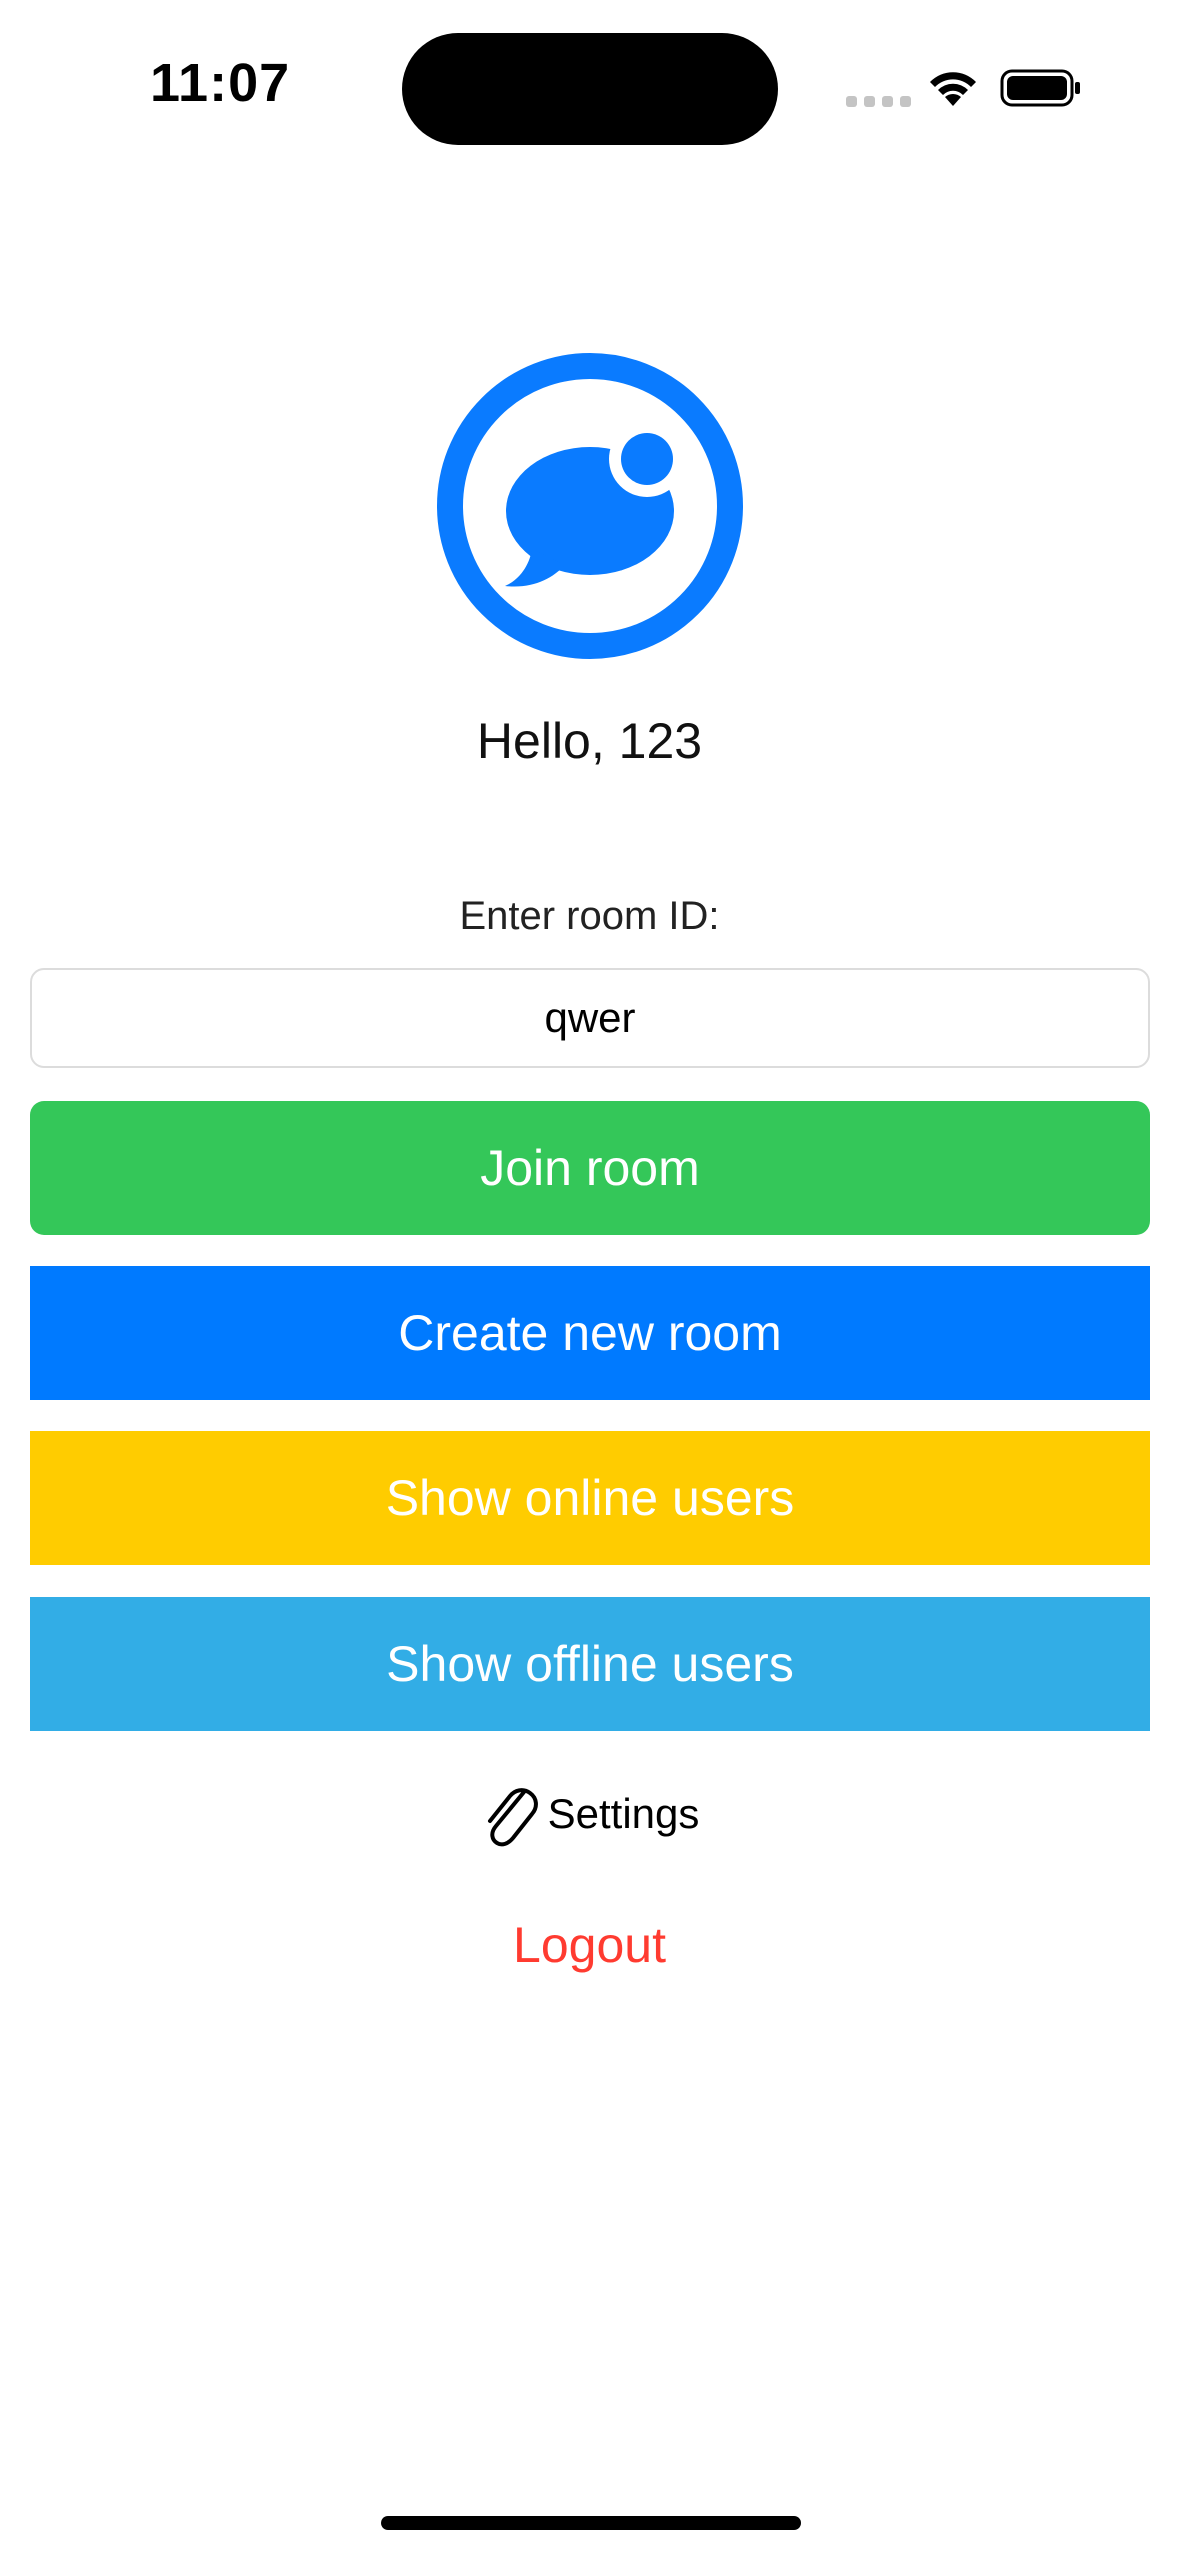  Describe the element at coordinates (590, 506) in the screenshot. I see `chat-bubble-icon` at that location.